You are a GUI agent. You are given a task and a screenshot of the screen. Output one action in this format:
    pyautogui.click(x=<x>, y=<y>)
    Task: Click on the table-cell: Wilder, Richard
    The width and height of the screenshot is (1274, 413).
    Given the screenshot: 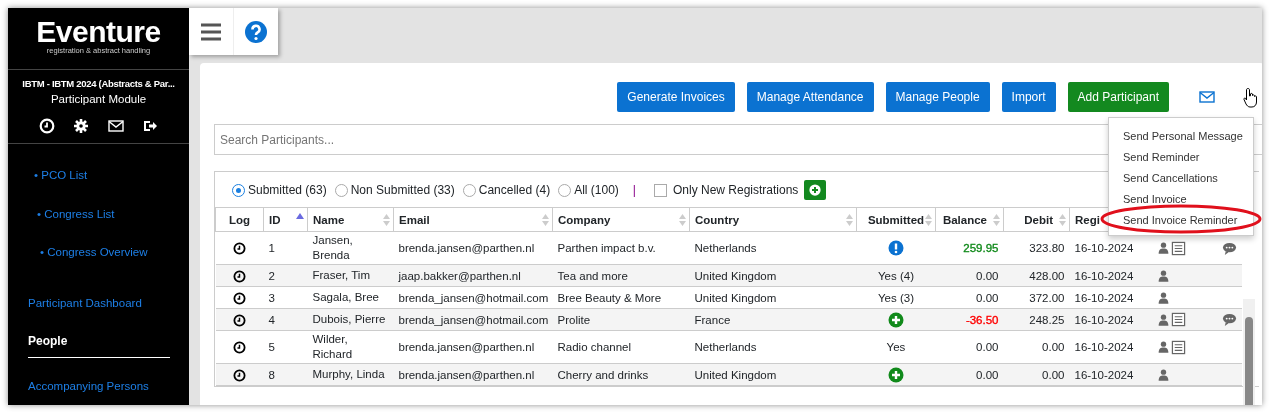 What is the action you would take?
    pyautogui.click(x=350, y=347)
    